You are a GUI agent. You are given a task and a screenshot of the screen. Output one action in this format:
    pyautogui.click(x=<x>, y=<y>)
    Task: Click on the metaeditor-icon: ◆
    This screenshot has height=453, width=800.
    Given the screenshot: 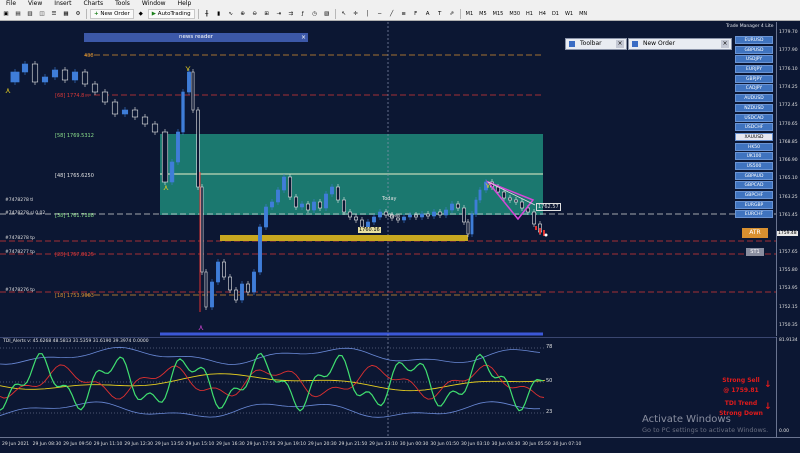 What is the action you would take?
    pyautogui.click(x=141, y=14)
    